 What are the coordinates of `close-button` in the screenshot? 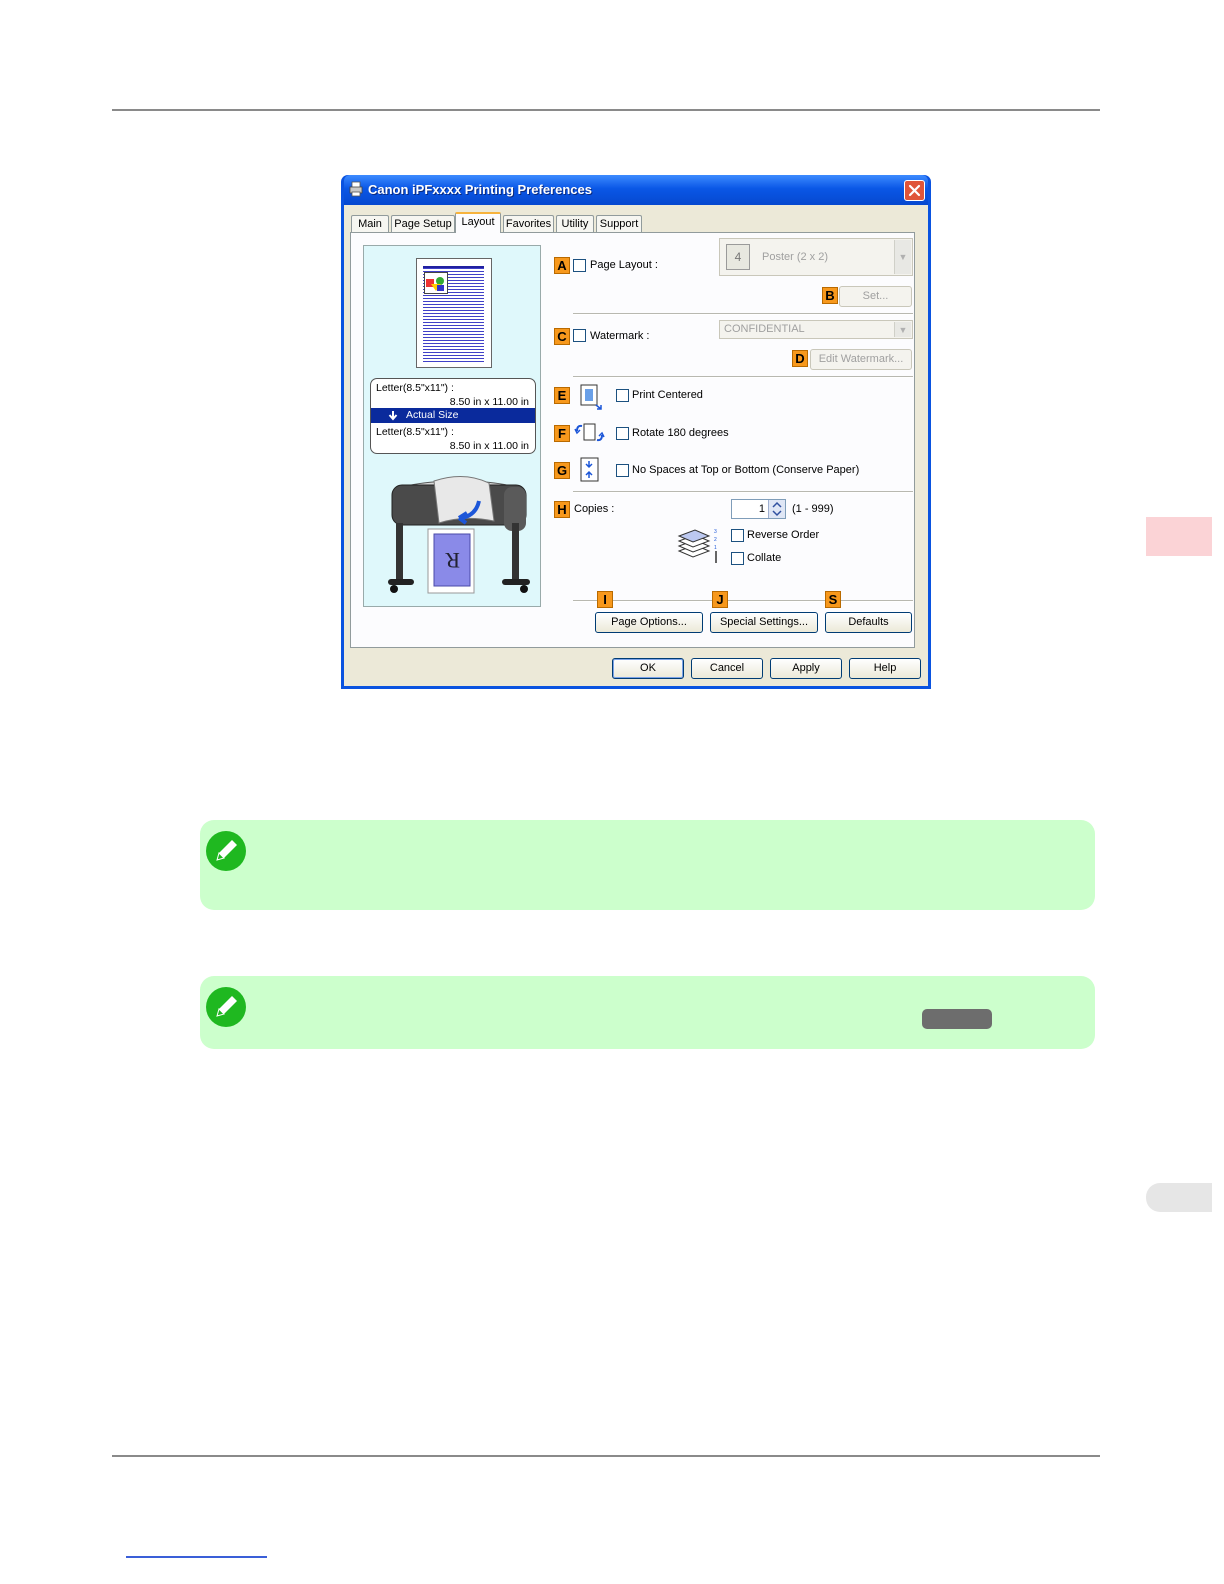 It's located at (914, 190).